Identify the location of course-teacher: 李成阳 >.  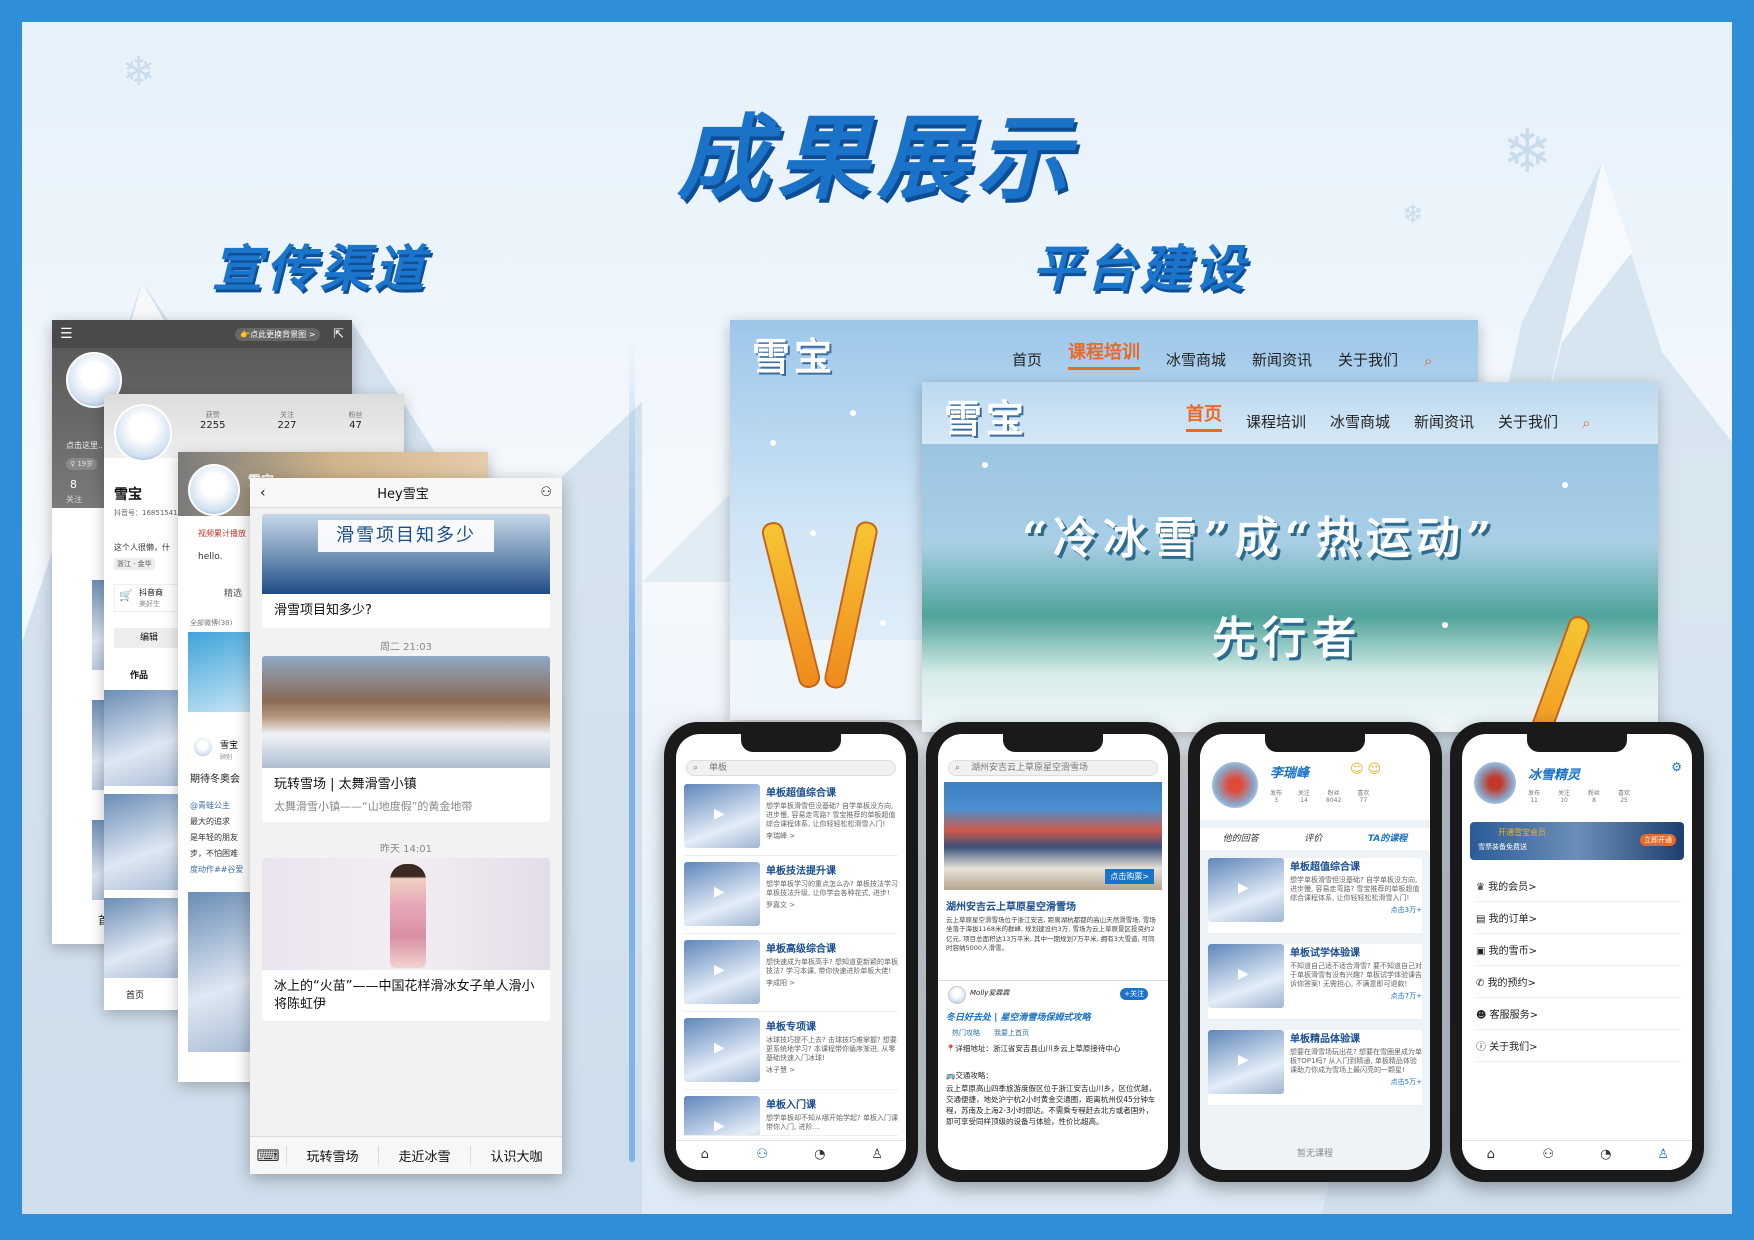
(832, 983).